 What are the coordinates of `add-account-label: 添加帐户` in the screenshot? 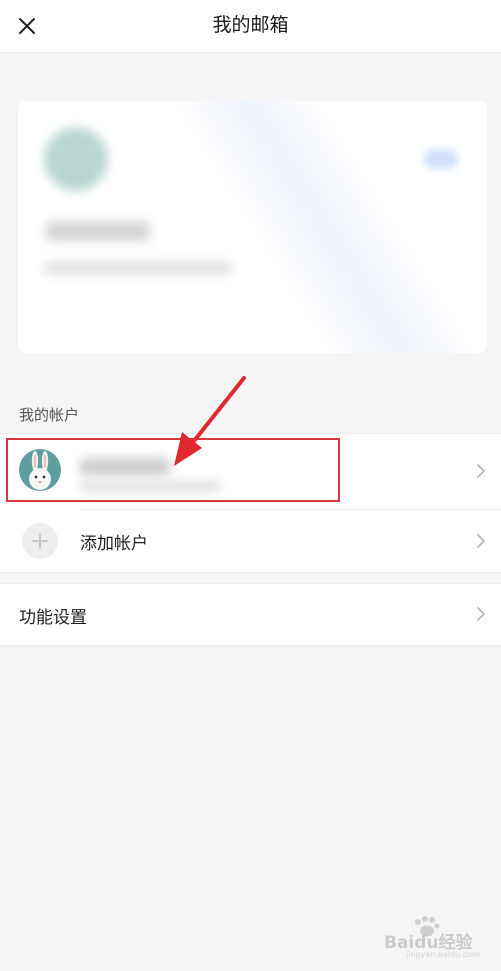 It's located at (114, 544).